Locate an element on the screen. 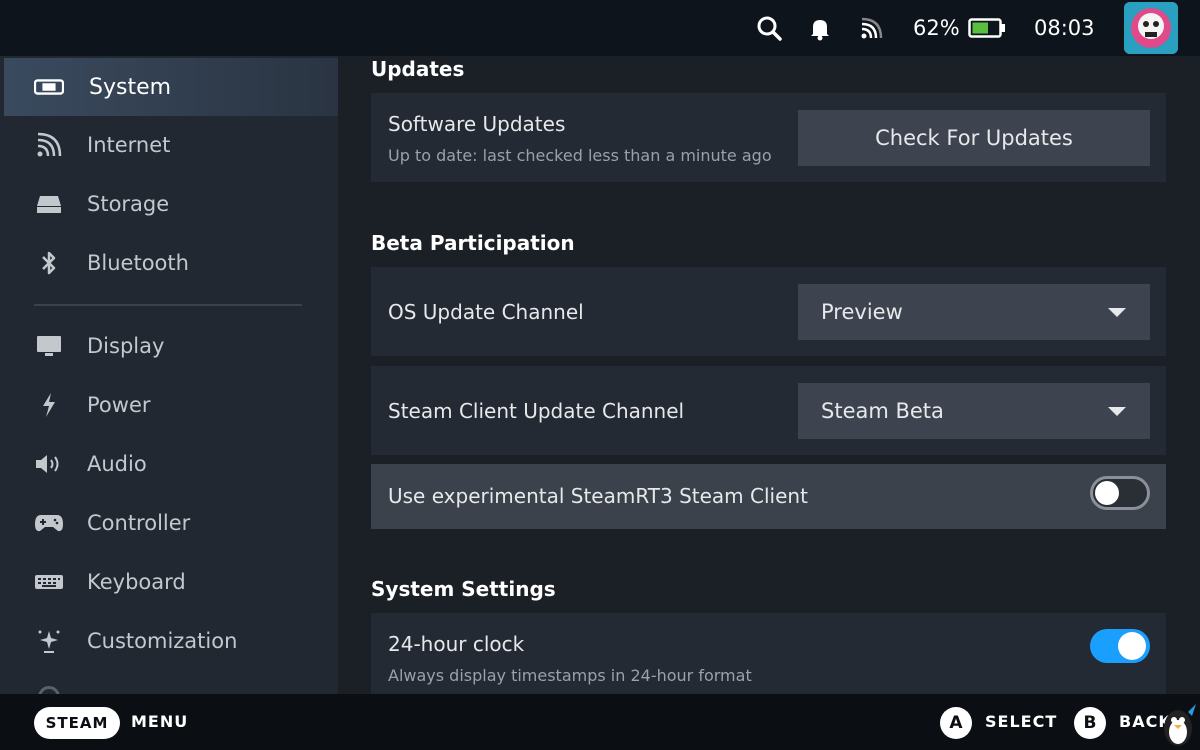 This screenshot has height=750, width=1200. sidebar-item-internet: Internet is located at coordinates (169, 145).